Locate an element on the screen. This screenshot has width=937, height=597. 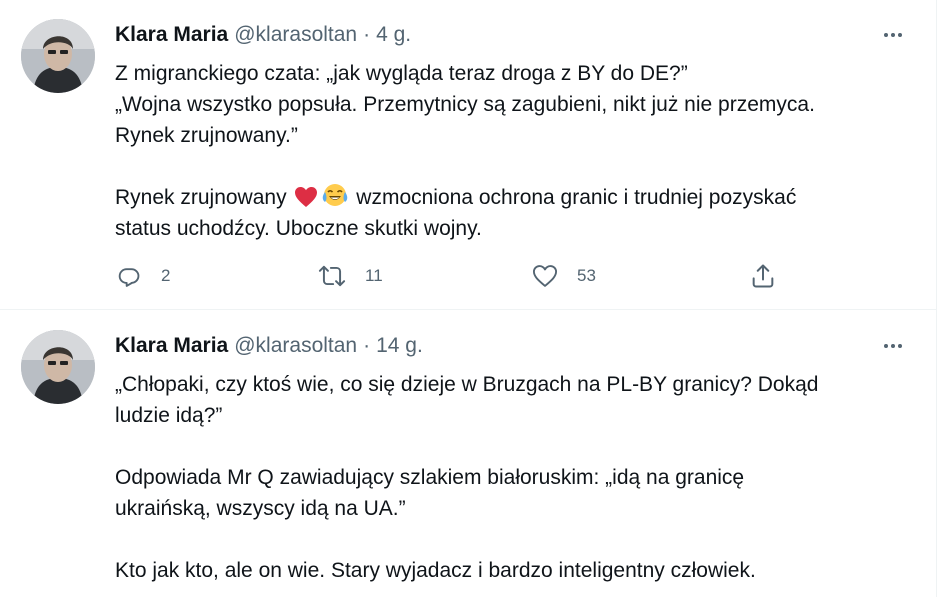
retweet-button: 11 is located at coordinates (350, 276).